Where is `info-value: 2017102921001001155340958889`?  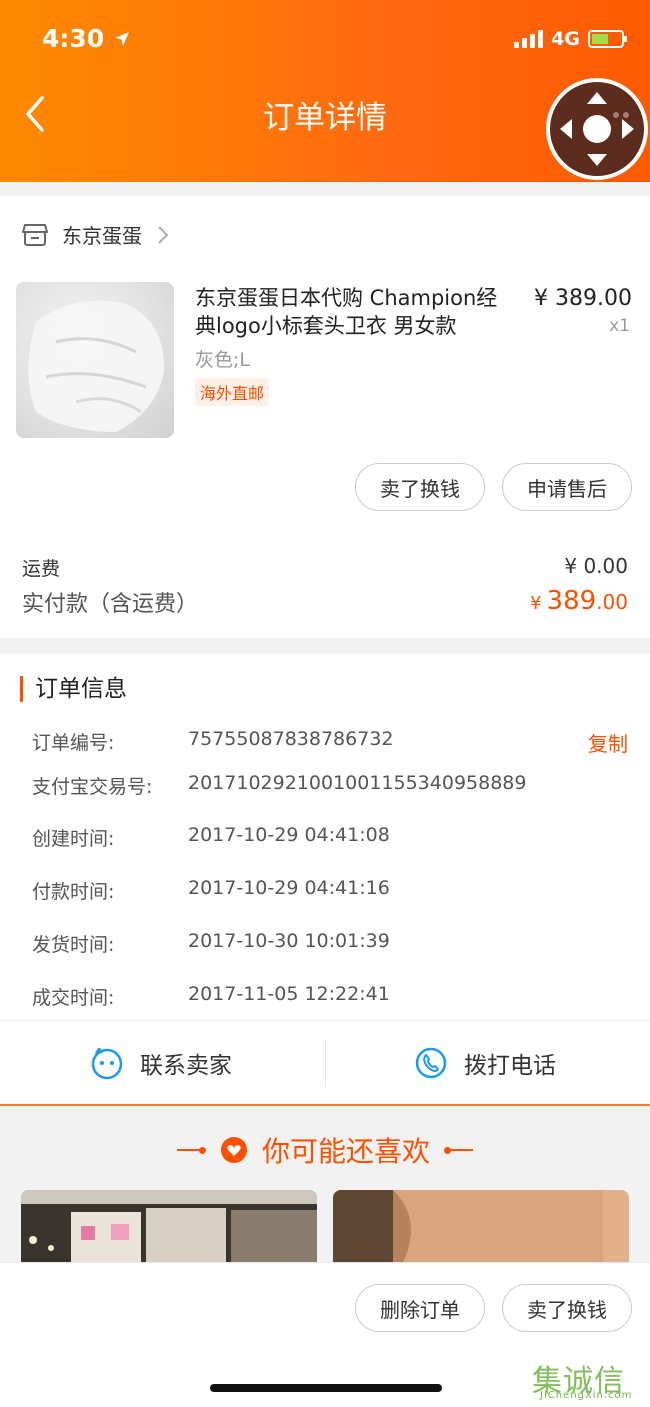
info-value: 2017102921001001155340958889 is located at coordinates (357, 783).